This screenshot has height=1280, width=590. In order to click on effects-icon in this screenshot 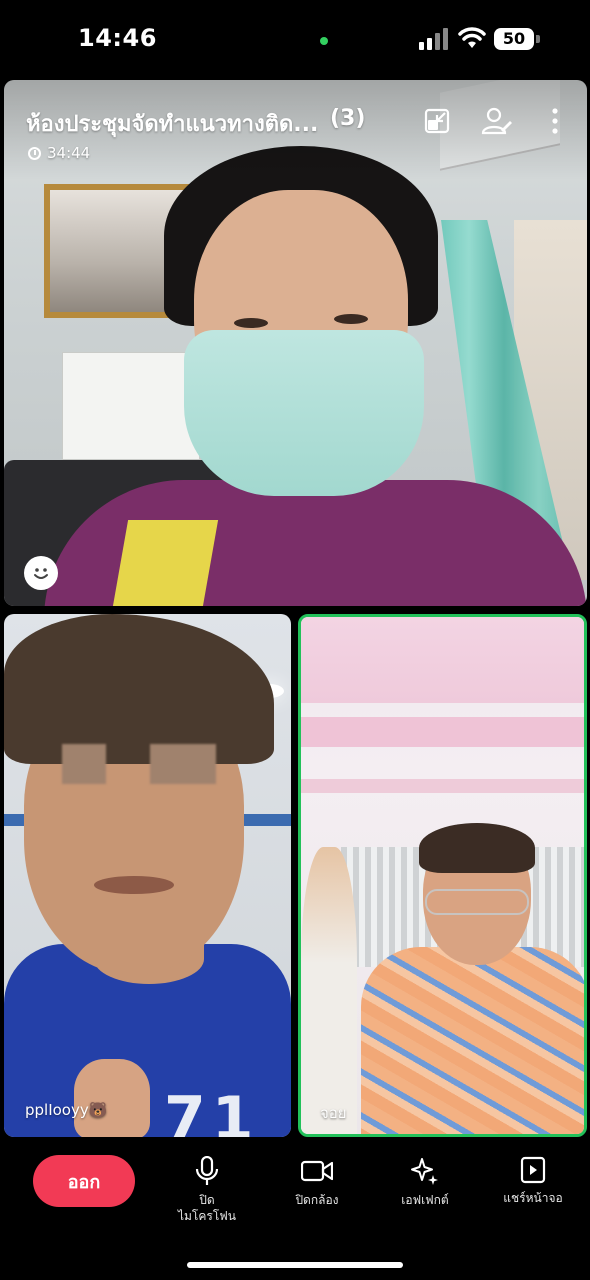, I will do `click(424, 1171)`.